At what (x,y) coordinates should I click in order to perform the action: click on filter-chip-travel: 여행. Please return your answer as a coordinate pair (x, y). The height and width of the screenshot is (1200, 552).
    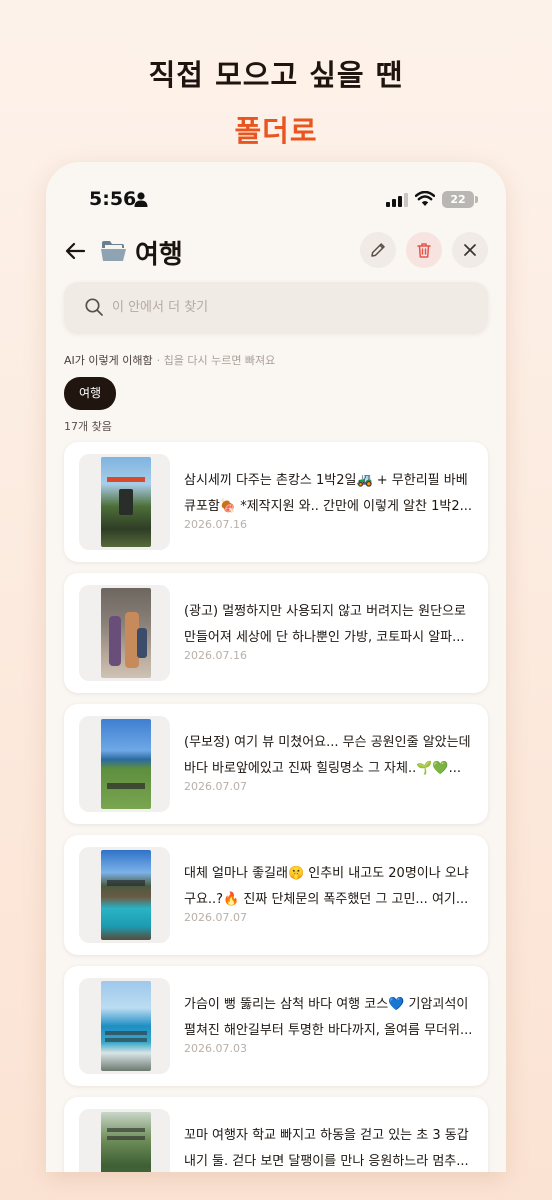
    Looking at the image, I should click on (90, 393).